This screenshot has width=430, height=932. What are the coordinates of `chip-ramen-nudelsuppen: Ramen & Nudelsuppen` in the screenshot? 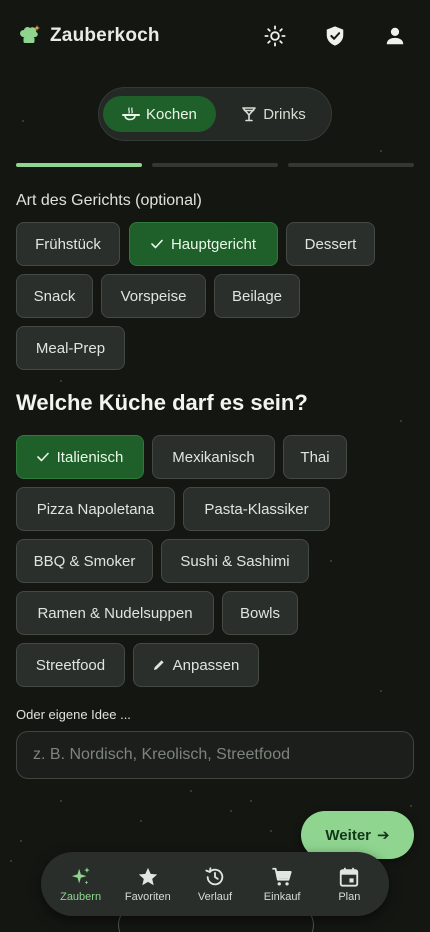 It's located at (115, 613).